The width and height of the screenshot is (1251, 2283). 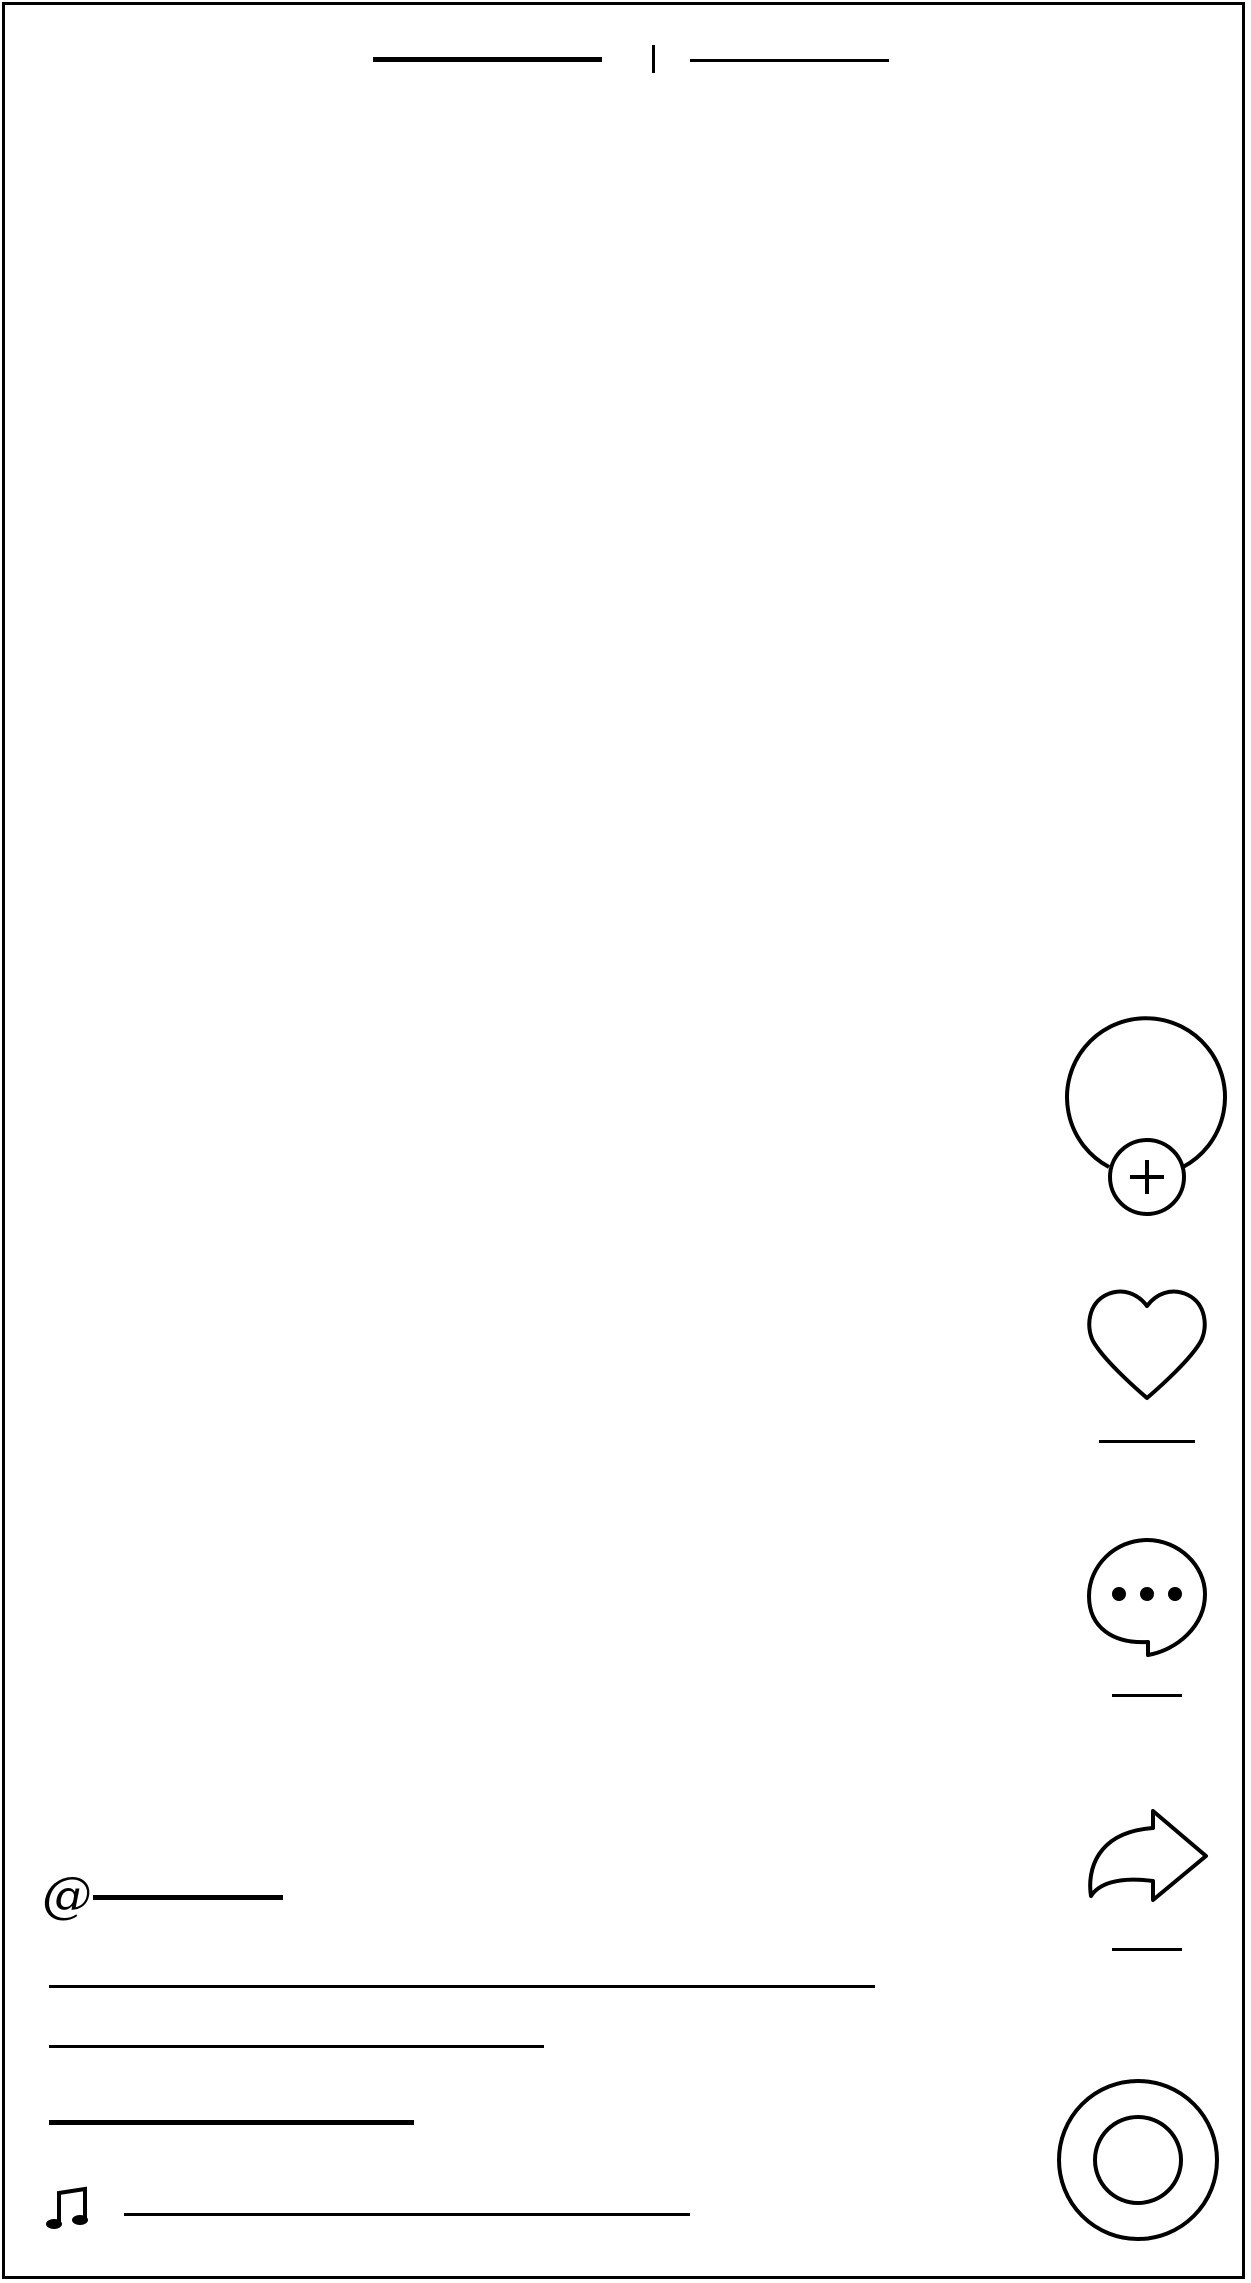 What do you see at coordinates (487, 59) in the screenshot?
I see `tab-following` at bounding box center [487, 59].